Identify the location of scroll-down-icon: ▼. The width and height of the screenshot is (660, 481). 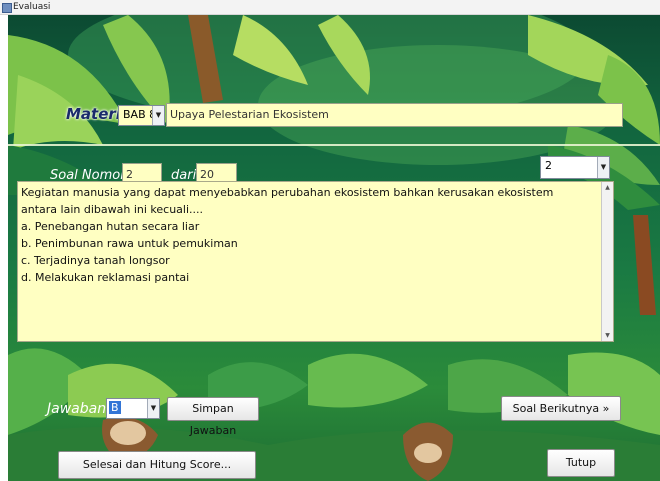
(607, 335).